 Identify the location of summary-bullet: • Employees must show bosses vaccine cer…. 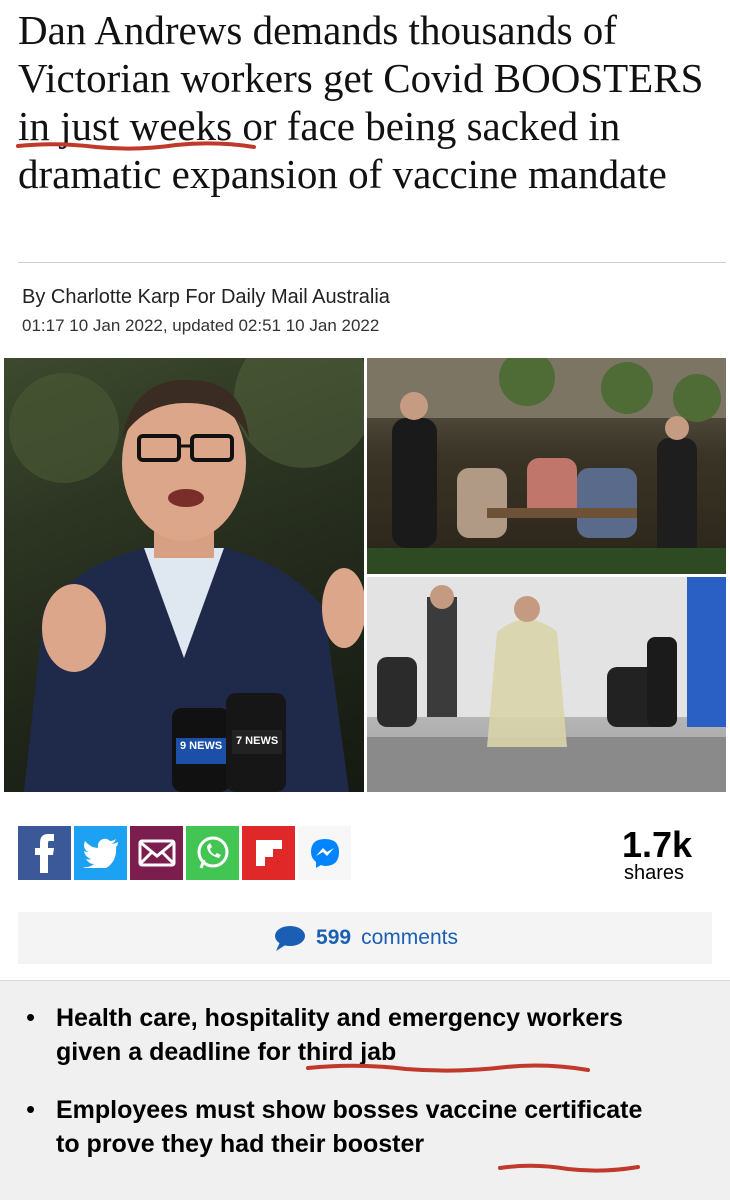
(341, 1127).